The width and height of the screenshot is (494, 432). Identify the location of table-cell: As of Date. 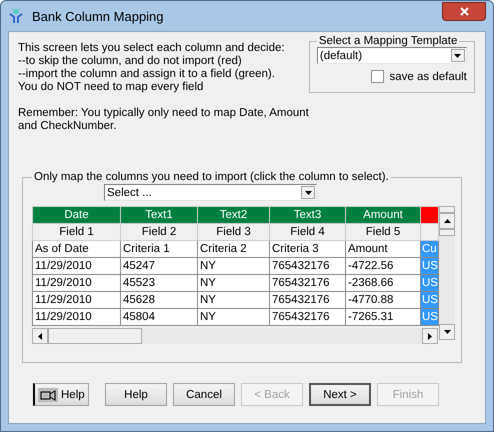
(76, 249).